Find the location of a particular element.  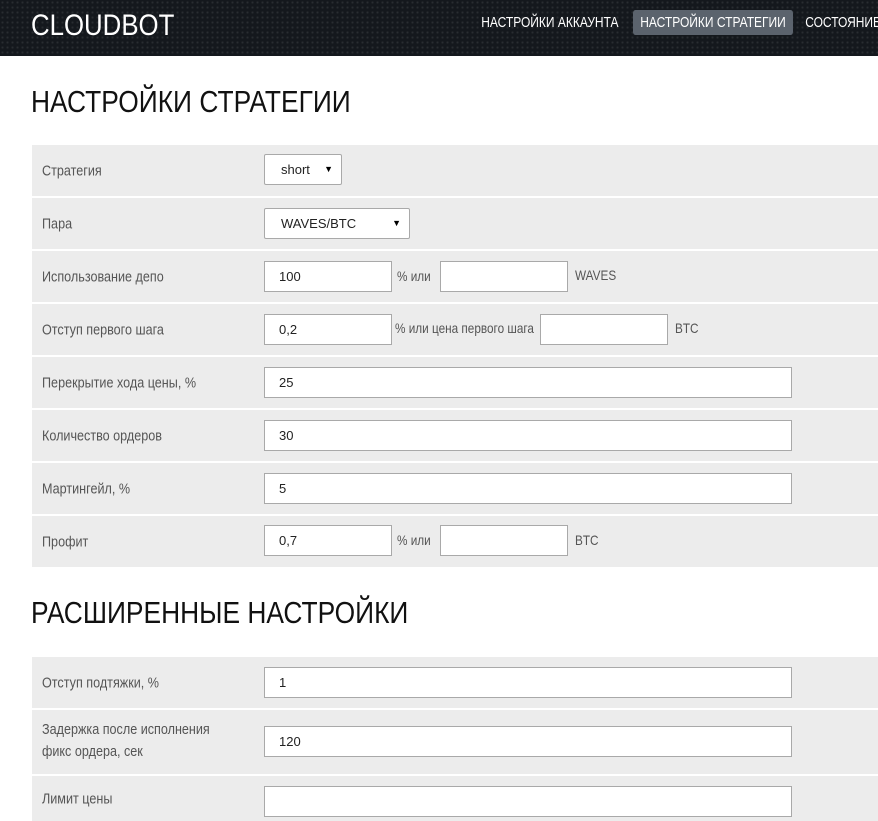

deposit-percent-input: 100 is located at coordinates (328, 276).